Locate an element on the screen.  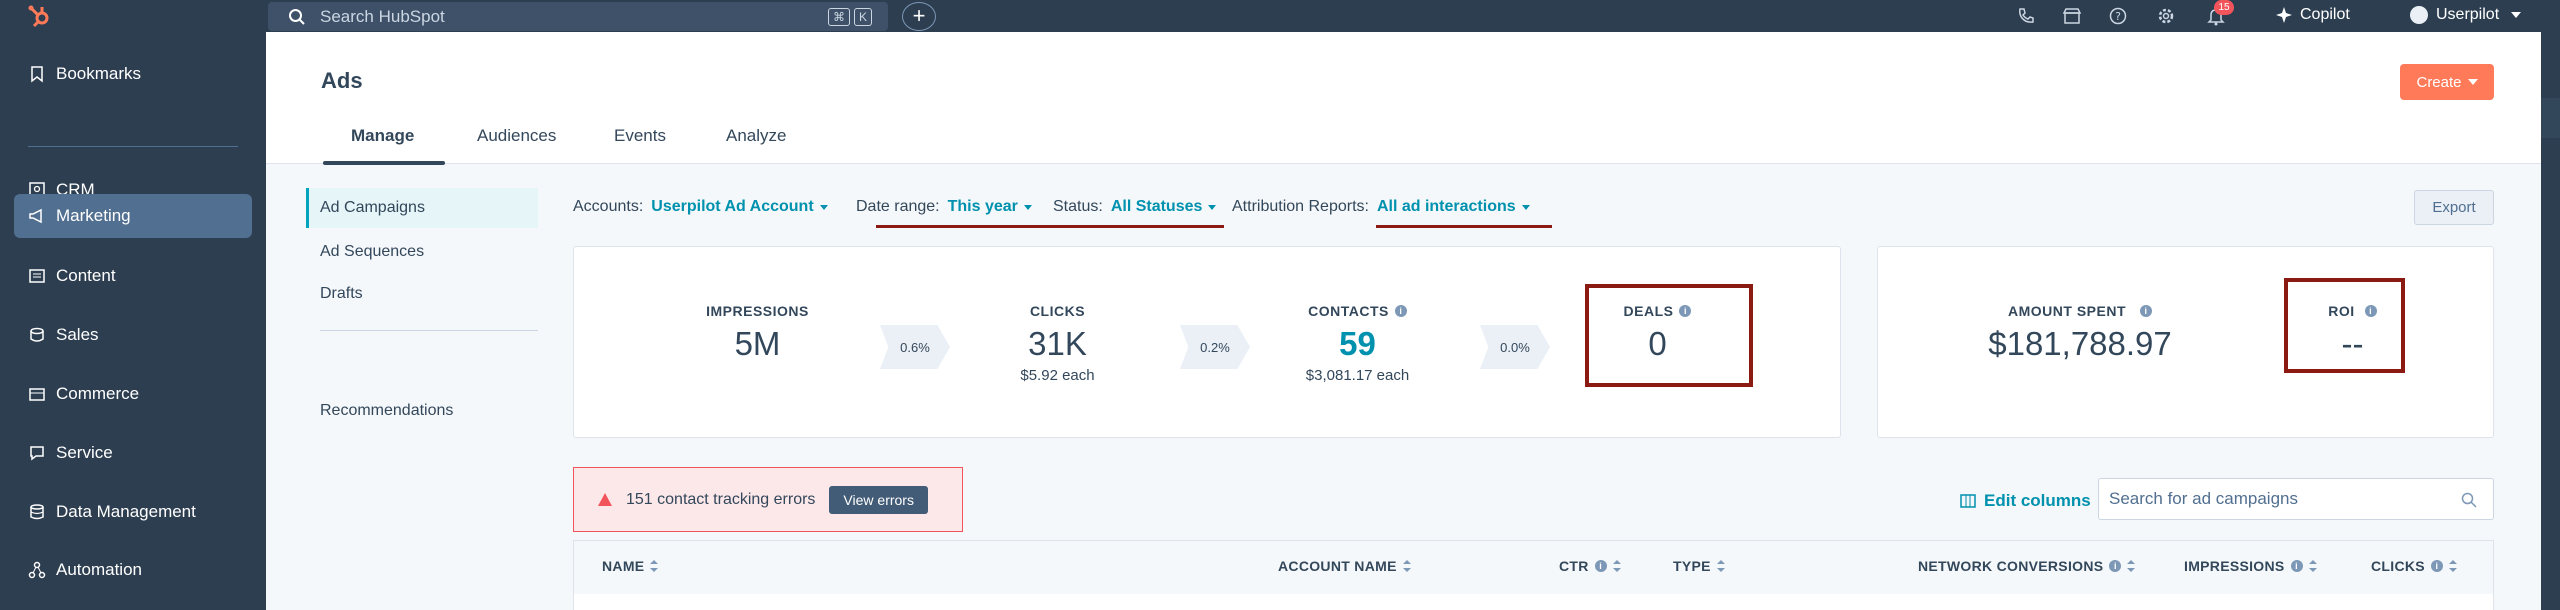
contacts-value: 59 is located at coordinates (1357, 344).